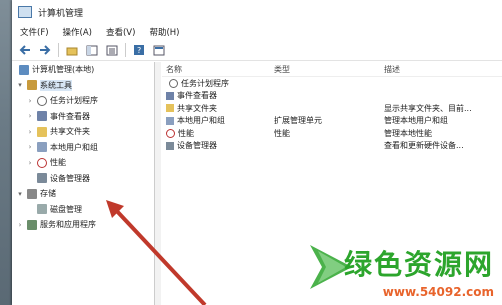  Describe the element at coordinates (257, 32) in the screenshot. I see `menu-bar: 文件(F) 操作(A) 查看(V) 帮助(H)` at that location.